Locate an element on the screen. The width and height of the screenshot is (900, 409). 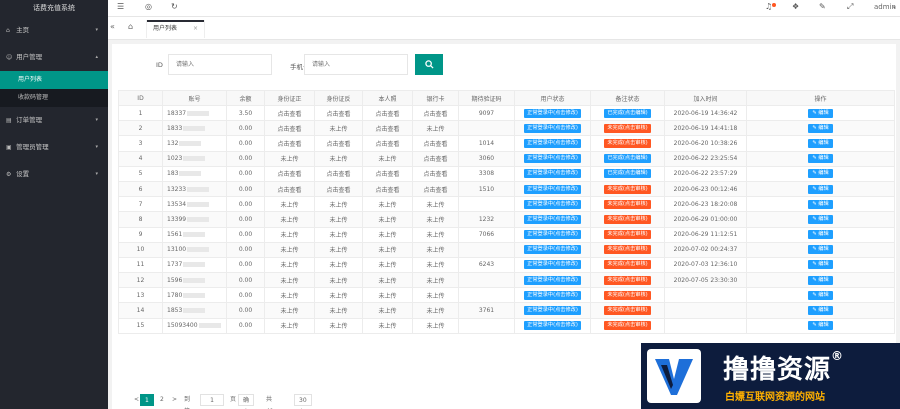
sidebar-item-user-list: 用户列表 is located at coordinates (54, 80).